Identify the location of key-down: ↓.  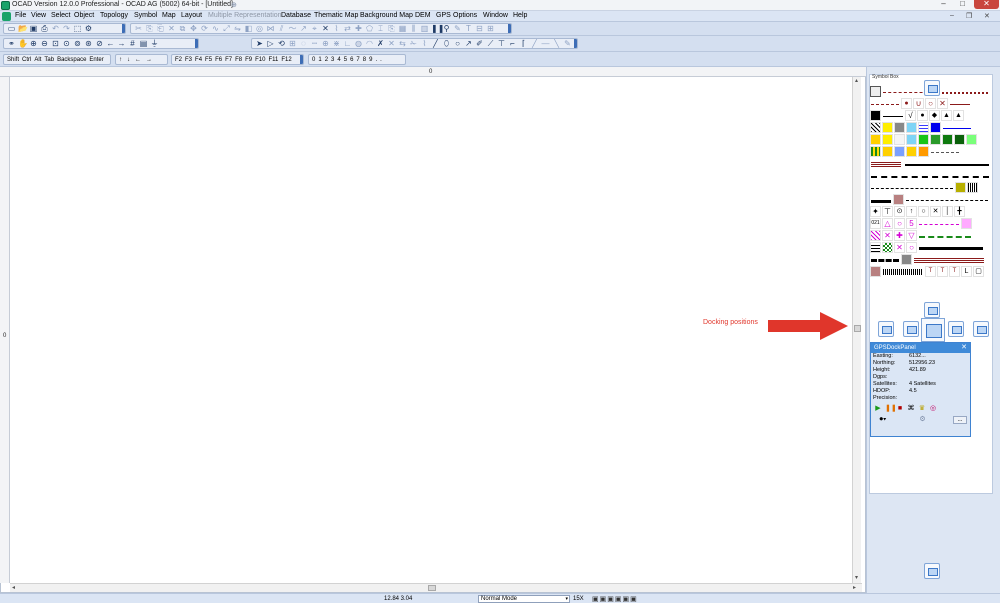
(128, 60).